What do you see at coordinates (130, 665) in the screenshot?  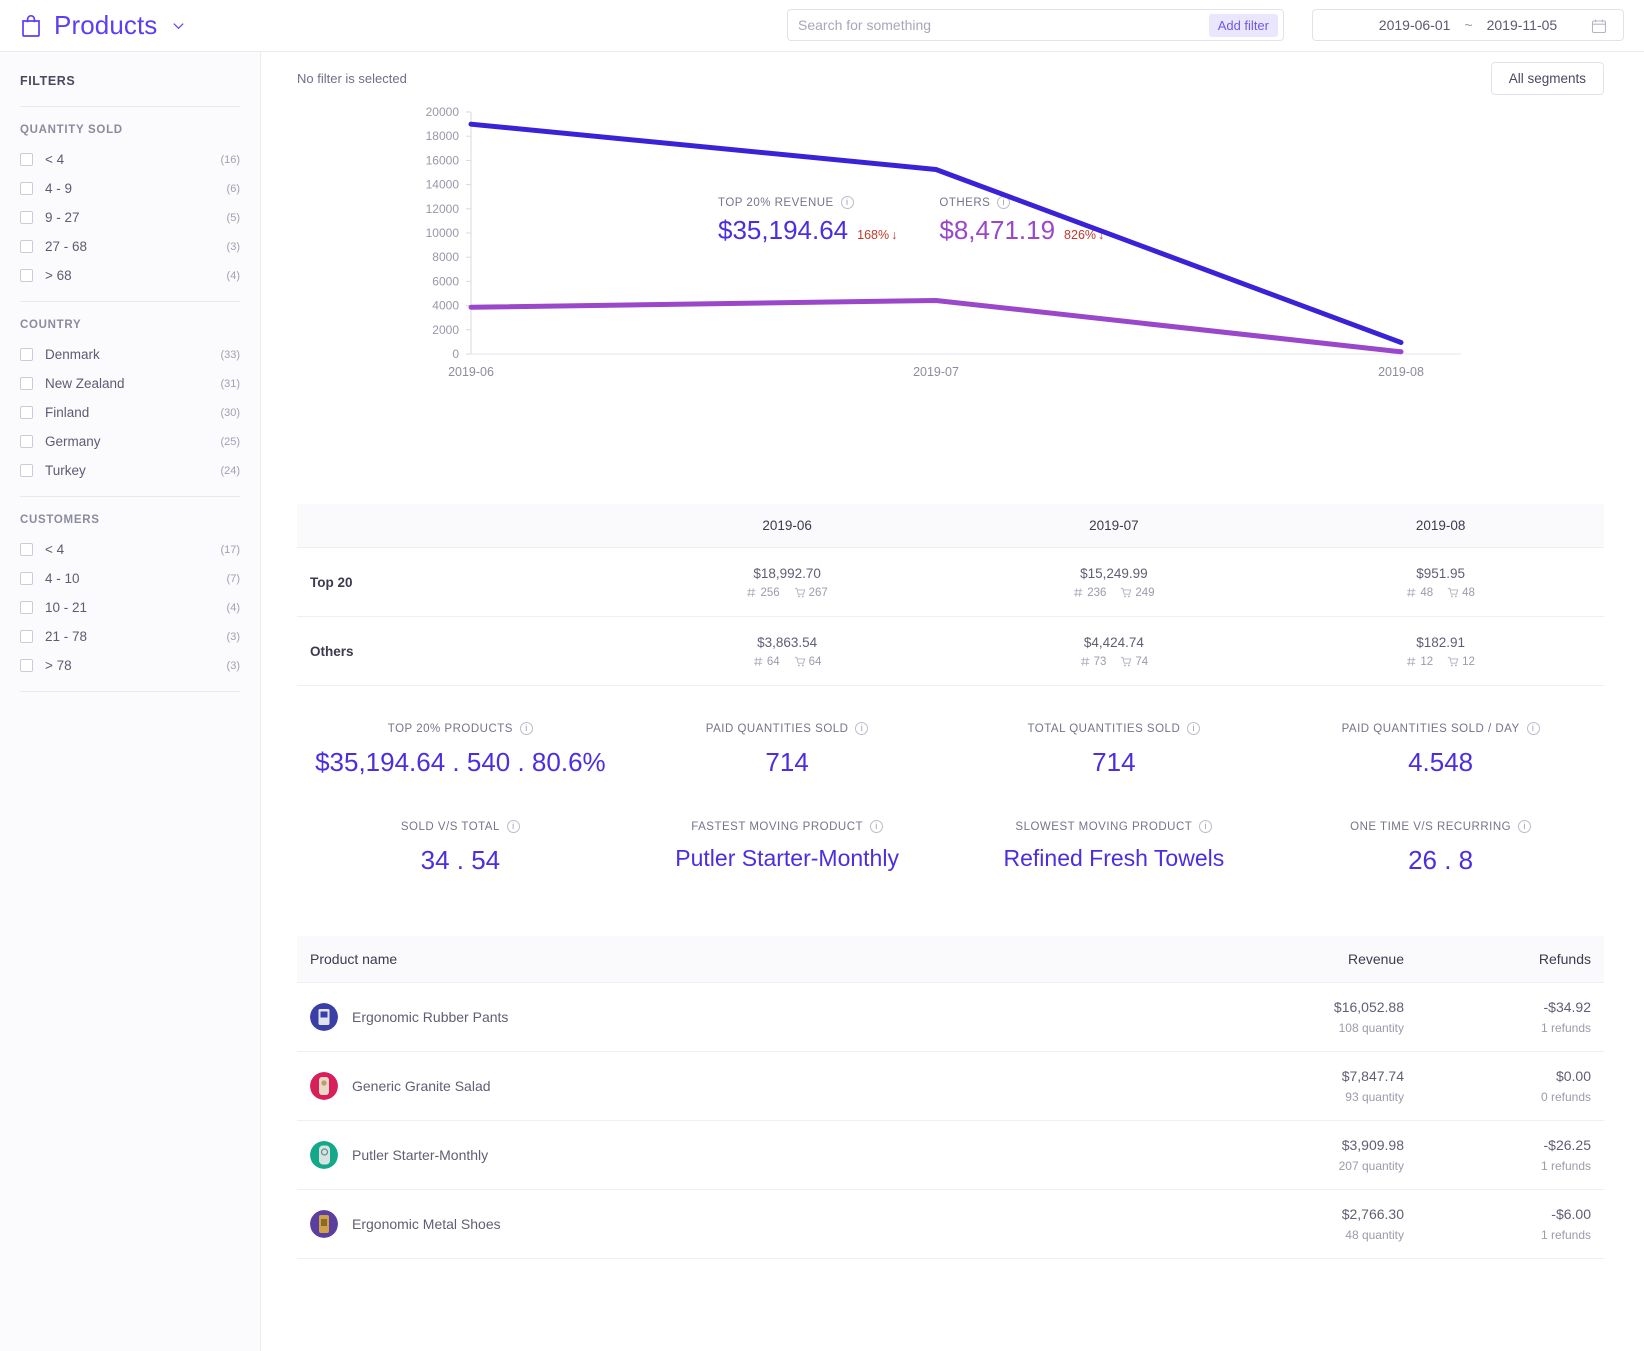 I see `filter-option: > 78 (3)` at bounding box center [130, 665].